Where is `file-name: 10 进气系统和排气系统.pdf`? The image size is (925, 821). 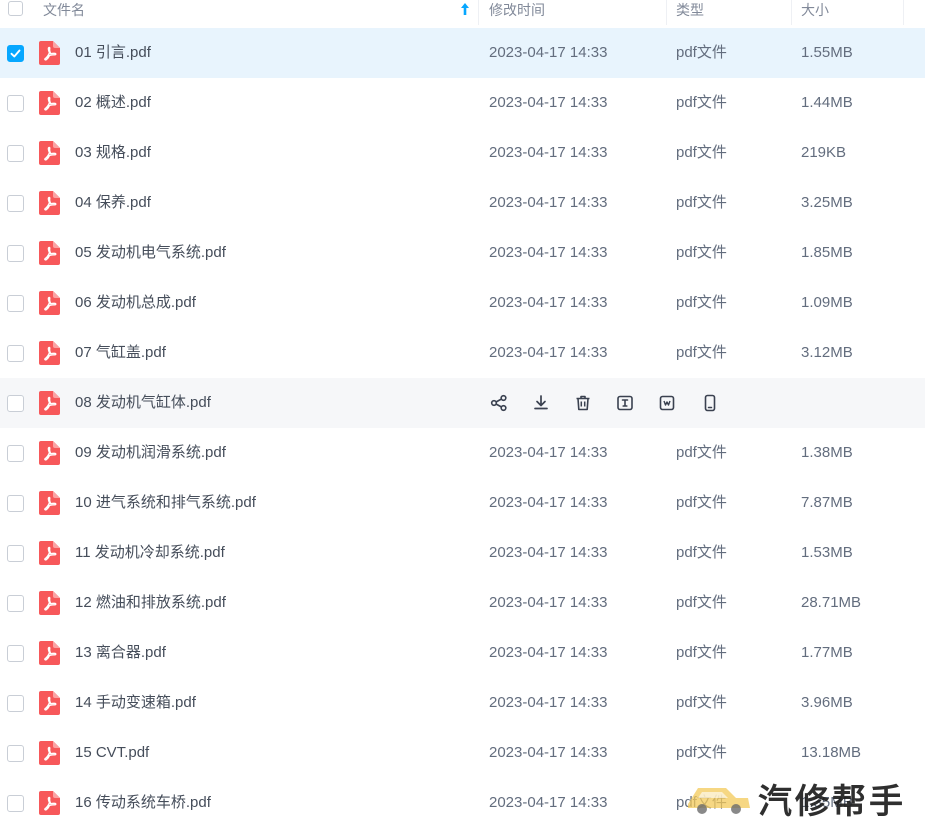 file-name: 10 进气系统和排气系统.pdf is located at coordinates (165, 503).